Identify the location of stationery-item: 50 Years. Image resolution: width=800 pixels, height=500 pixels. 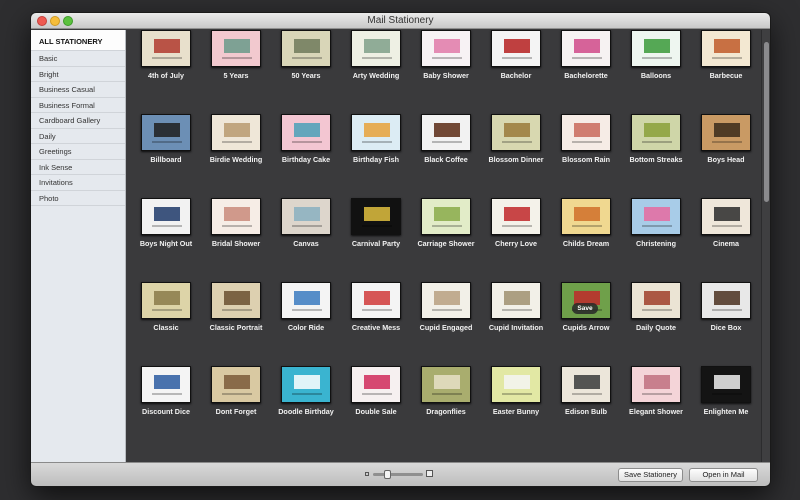
(306, 63).